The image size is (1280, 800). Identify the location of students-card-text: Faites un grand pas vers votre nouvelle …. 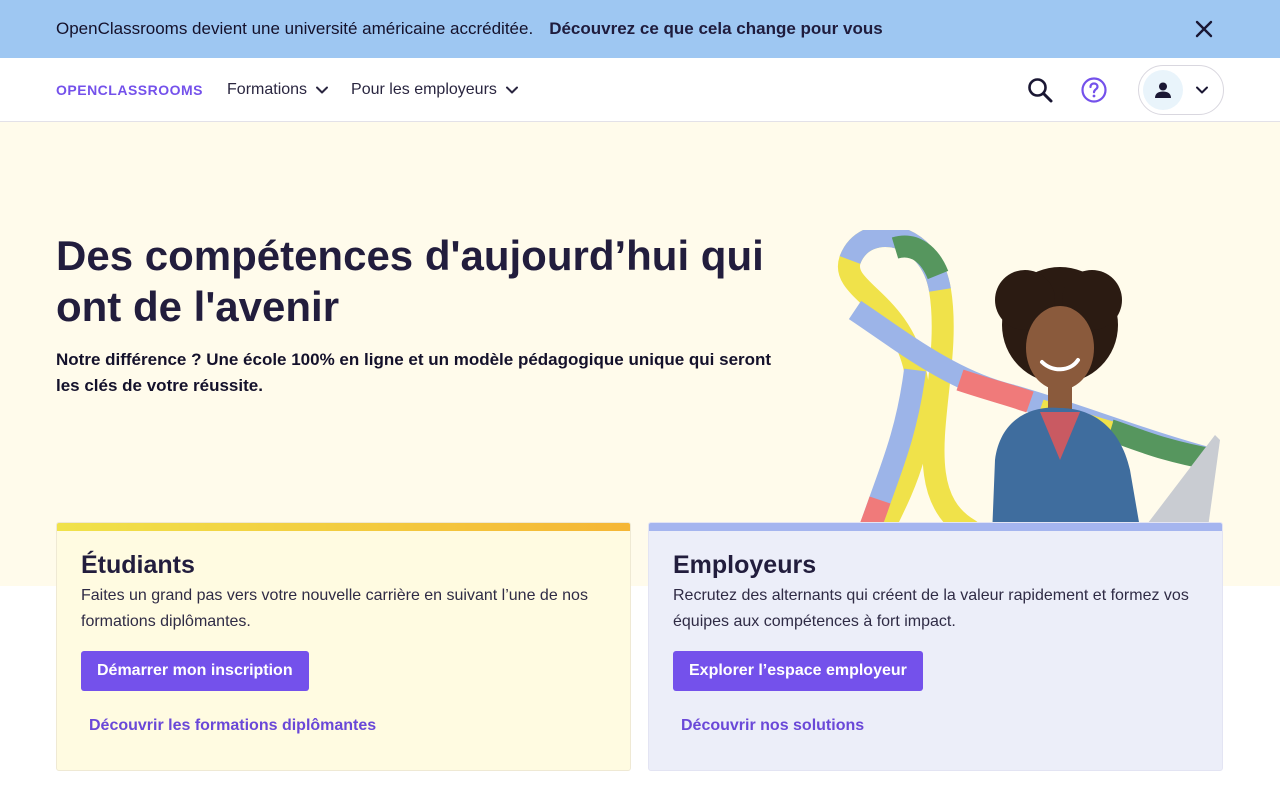
(334, 608).